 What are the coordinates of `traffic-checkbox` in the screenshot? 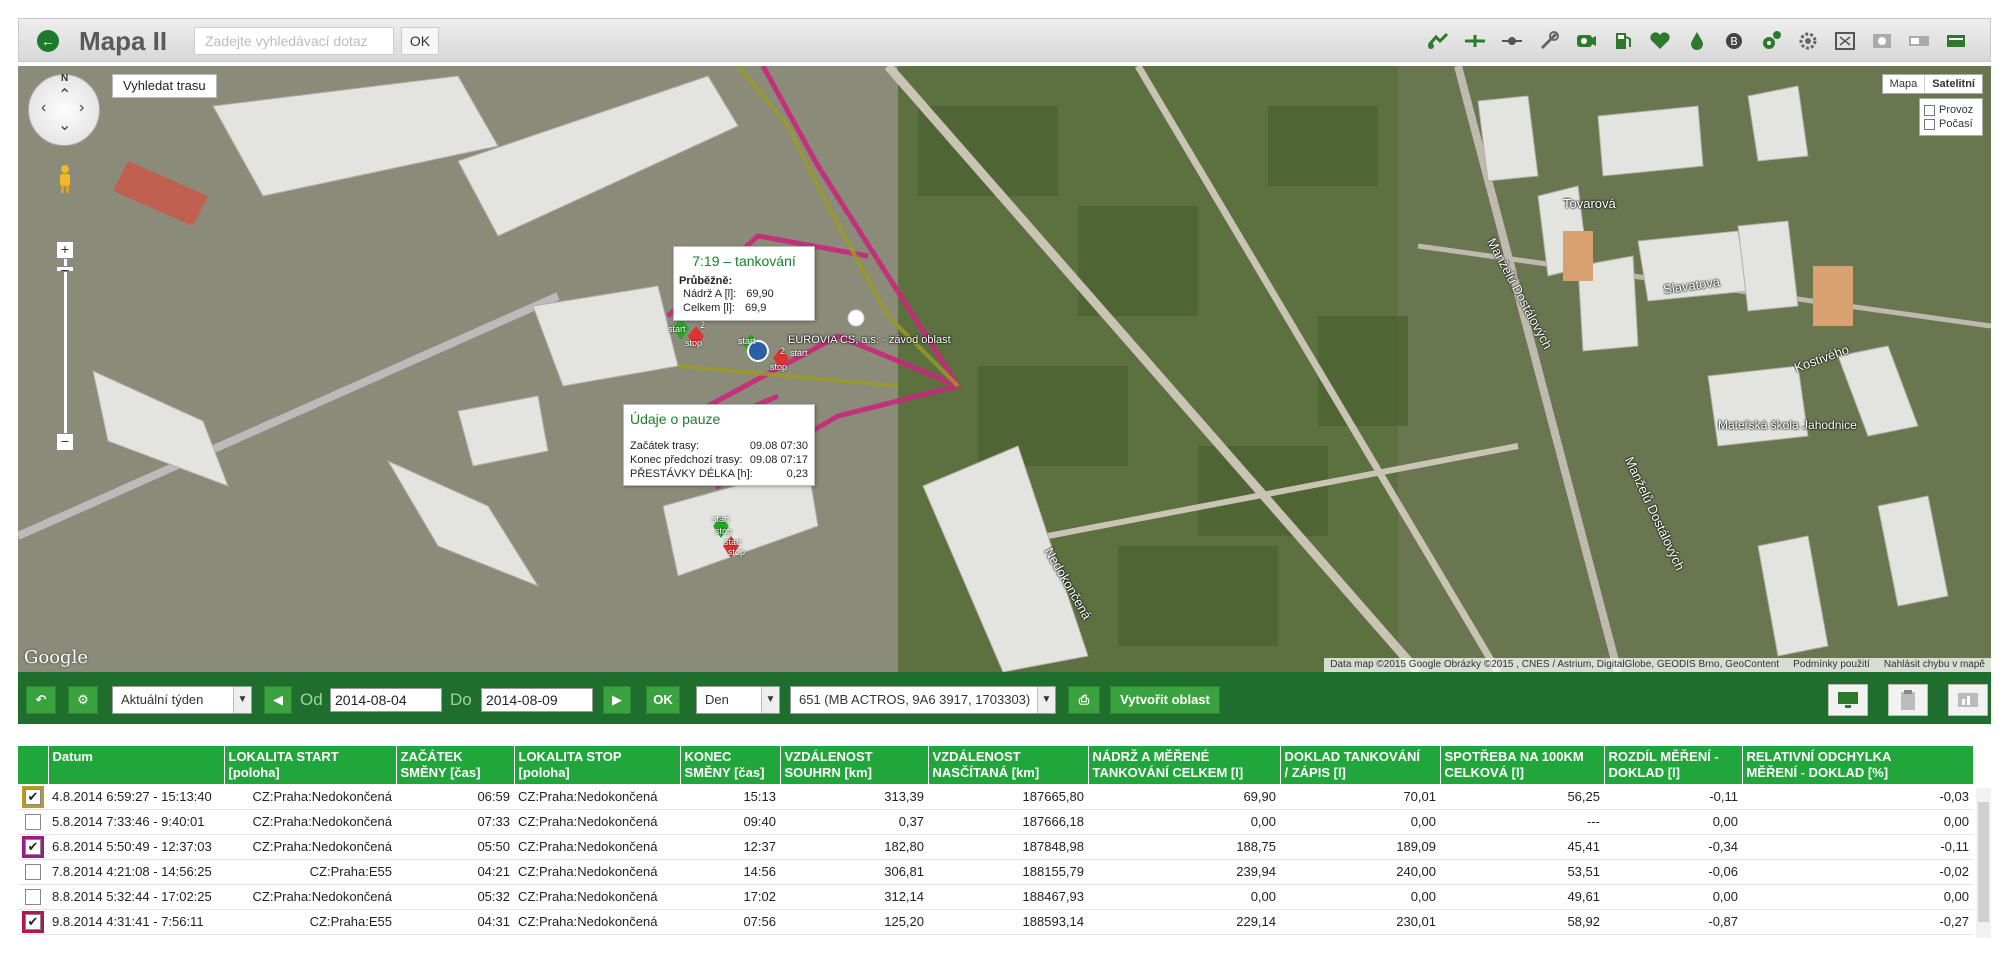 It's located at (1929, 110).